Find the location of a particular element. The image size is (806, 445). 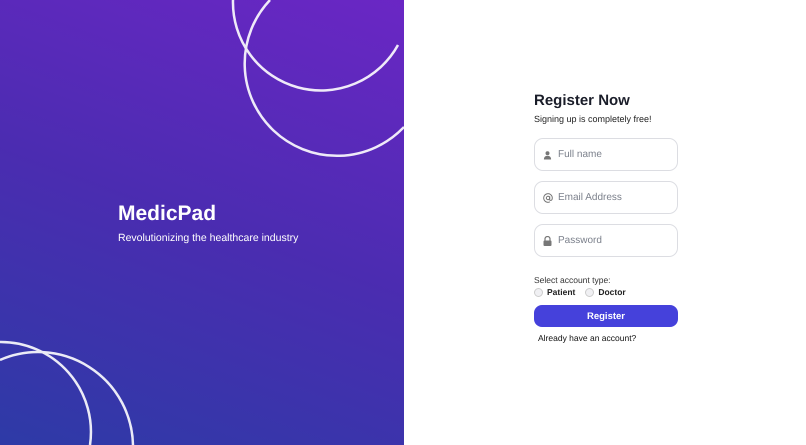

input-field: Full name is located at coordinates (606, 154).